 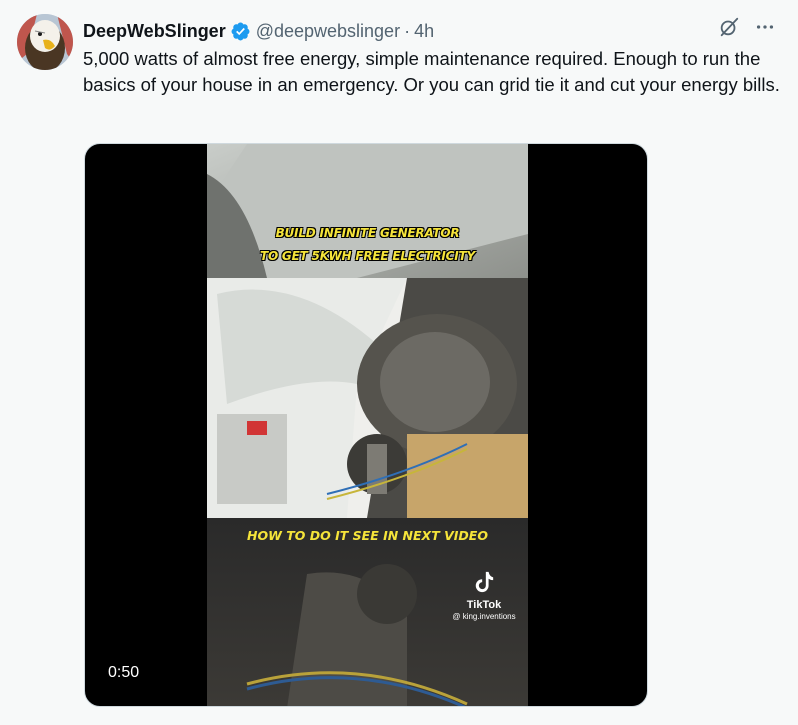 I want to click on tweet-header: DeepWebSlinger @deepwebslinger · 4h, so click(x=258, y=31).